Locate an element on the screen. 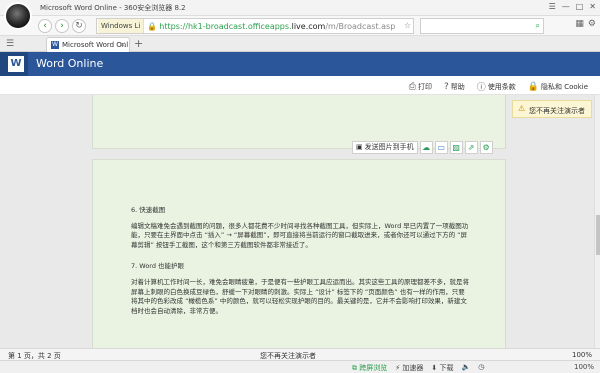  browser-statusbar: ⧉ 跨屏浏览 ⚡ 加速器 ⬇ 下载 🔈 ◷ 100% is located at coordinates (300, 366).